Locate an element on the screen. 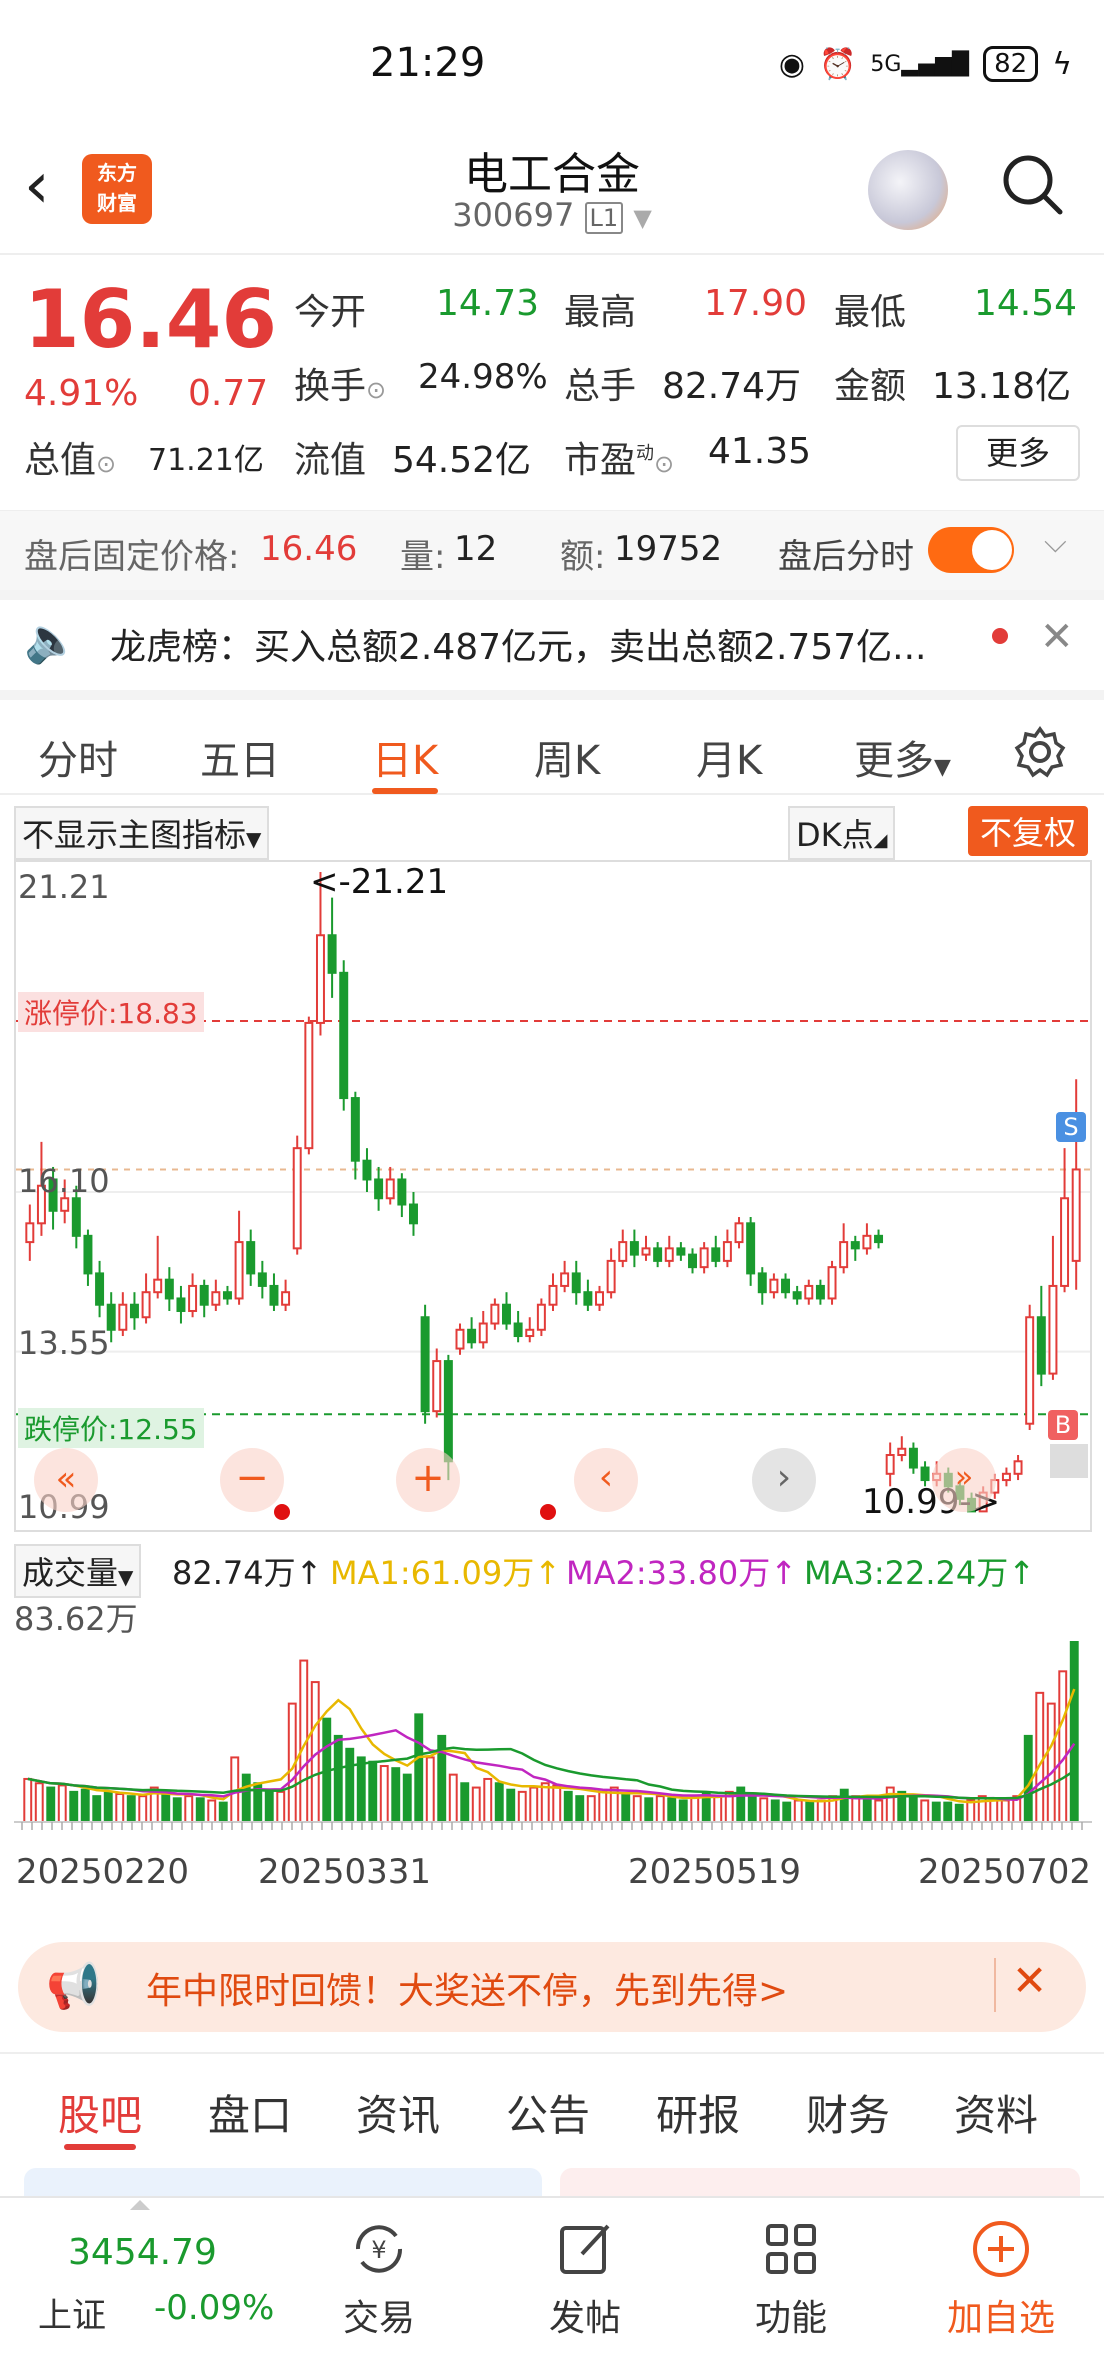  chevron-down-icon: ⌵ is located at coordinates (1055, 542).